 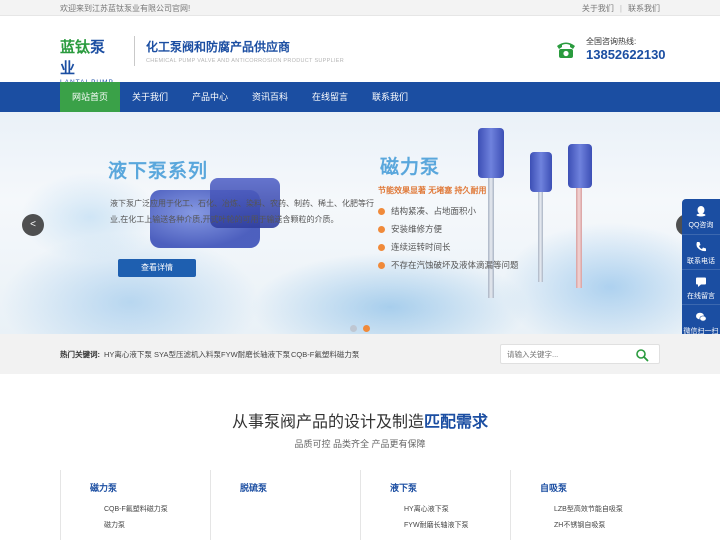 What do you see at coordinates (150, 97) in the screenshot?
I see `nav-about: 关于我们` at bounding box center [150, 97].